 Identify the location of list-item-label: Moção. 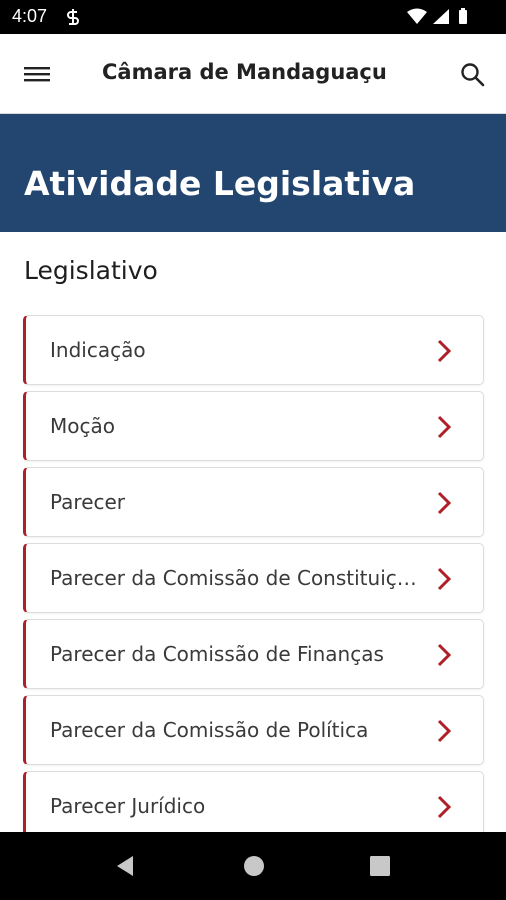
(82, 426).